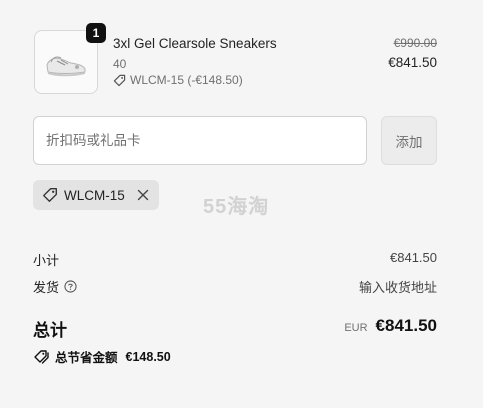 This screenshot has width=483, height=408. Describe the element at coordinates (409, 140) in the screenshot. I see `apply-discount-button: 添加` at that location.